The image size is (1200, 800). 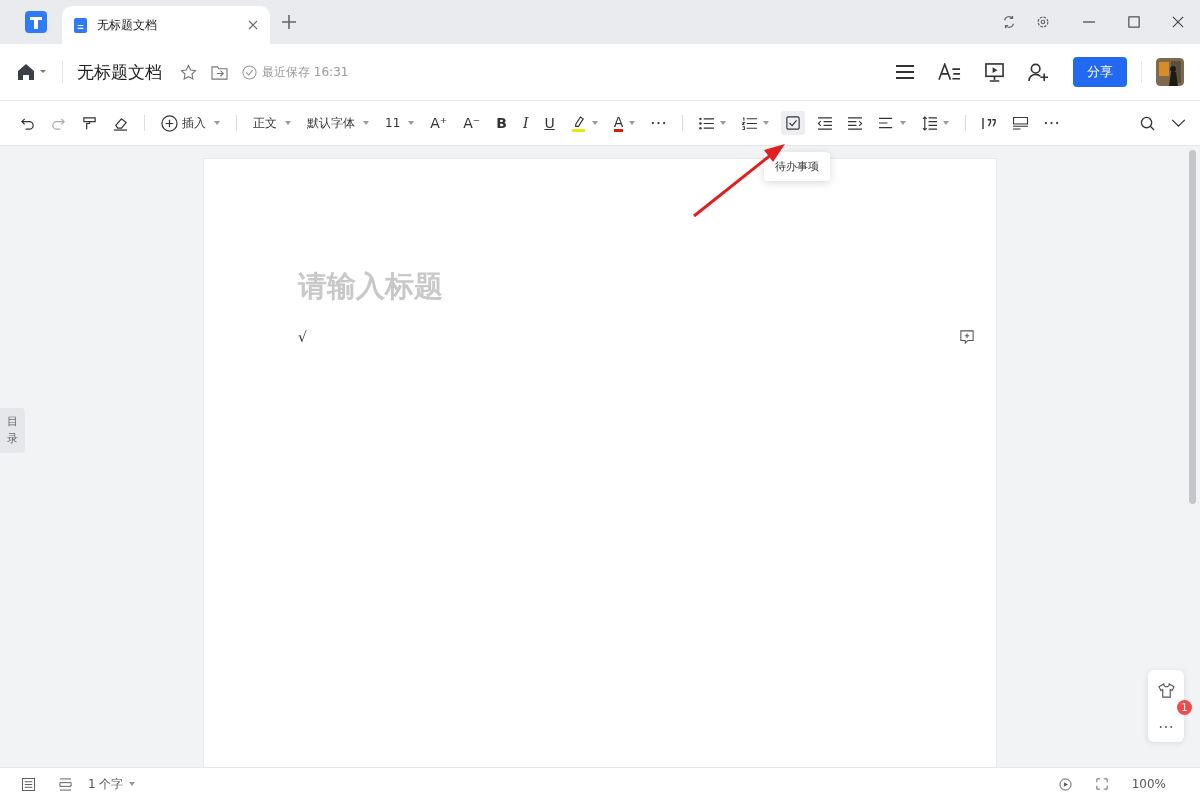 I want to click on check-circle-icon, so click(x=249, y=72).